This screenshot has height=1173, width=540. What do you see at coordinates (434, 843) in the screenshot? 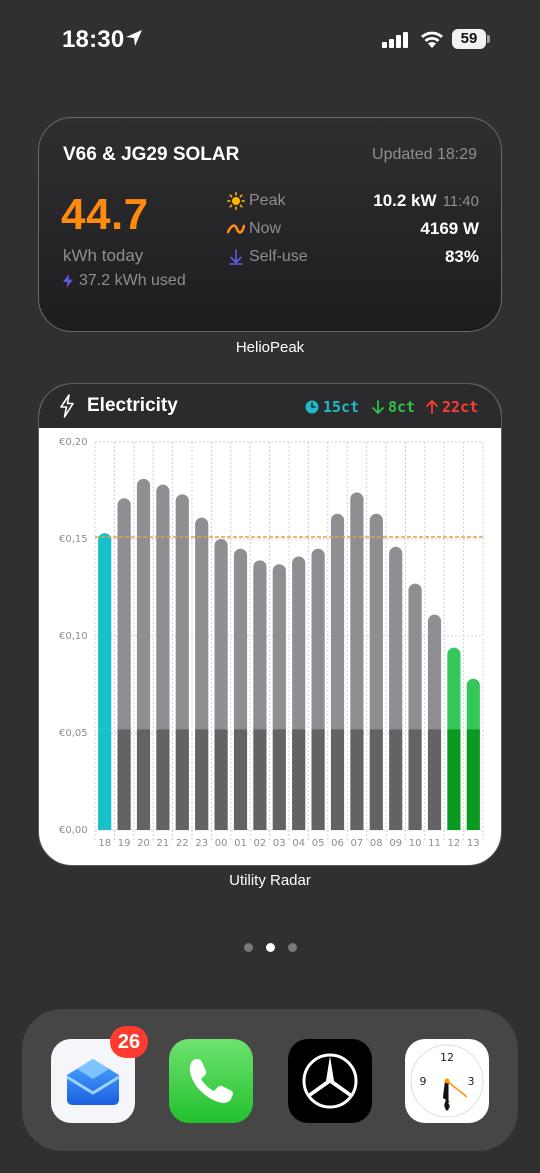
I see `x-tick-label: 11` at bounding box center [434, 843].